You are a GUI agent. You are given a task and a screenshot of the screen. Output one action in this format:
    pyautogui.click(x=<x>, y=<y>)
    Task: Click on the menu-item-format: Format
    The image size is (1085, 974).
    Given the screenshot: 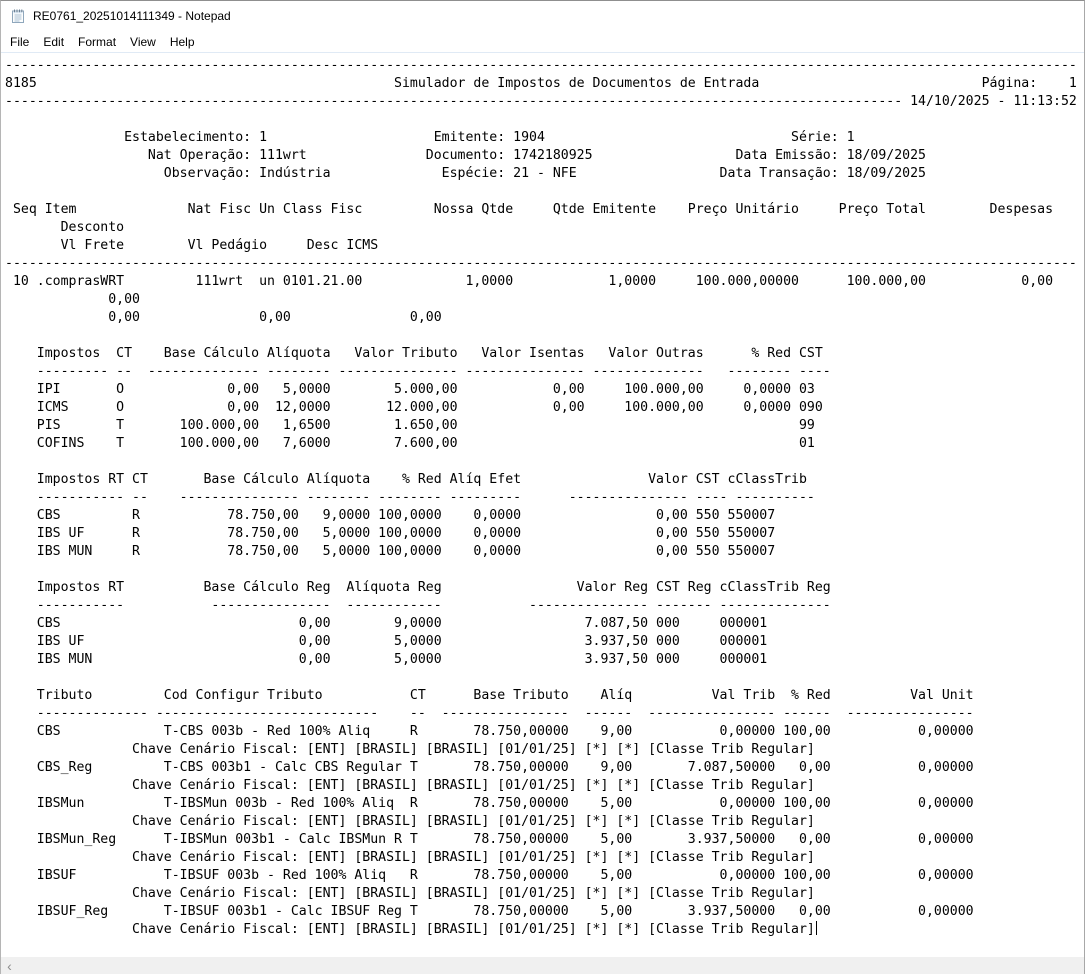 What is the action you would take?
    pyautogui.click(x=97, y=42)
    